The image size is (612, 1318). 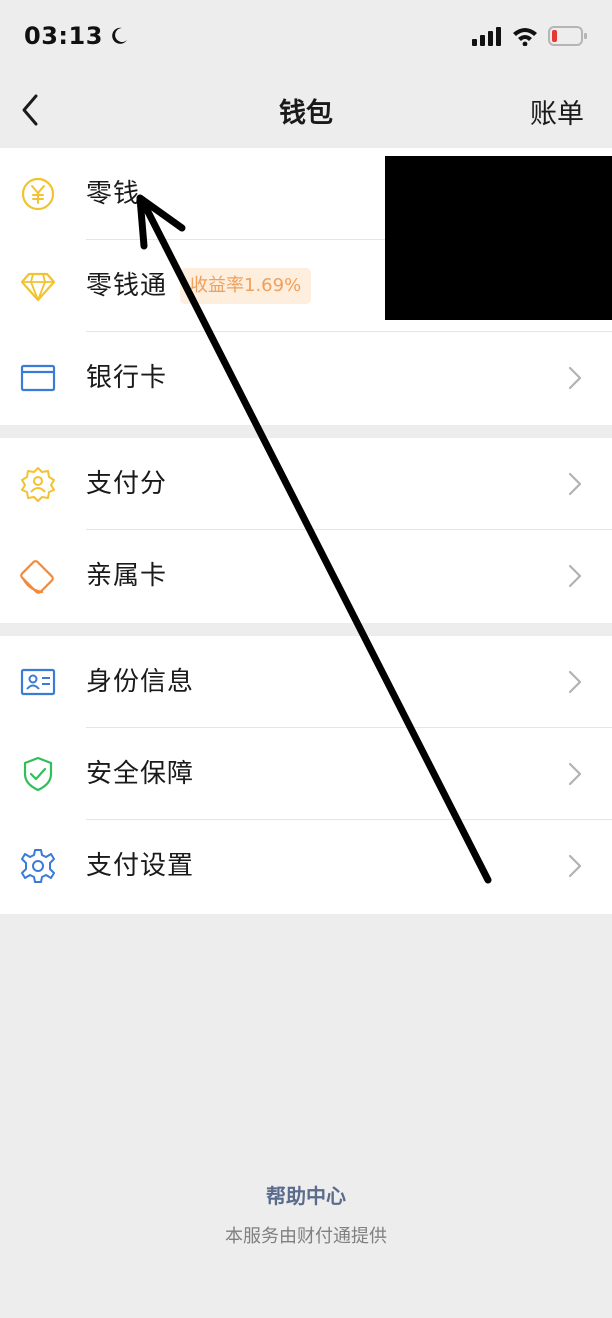 I want to click on status-right, so click(x=530, y=36).